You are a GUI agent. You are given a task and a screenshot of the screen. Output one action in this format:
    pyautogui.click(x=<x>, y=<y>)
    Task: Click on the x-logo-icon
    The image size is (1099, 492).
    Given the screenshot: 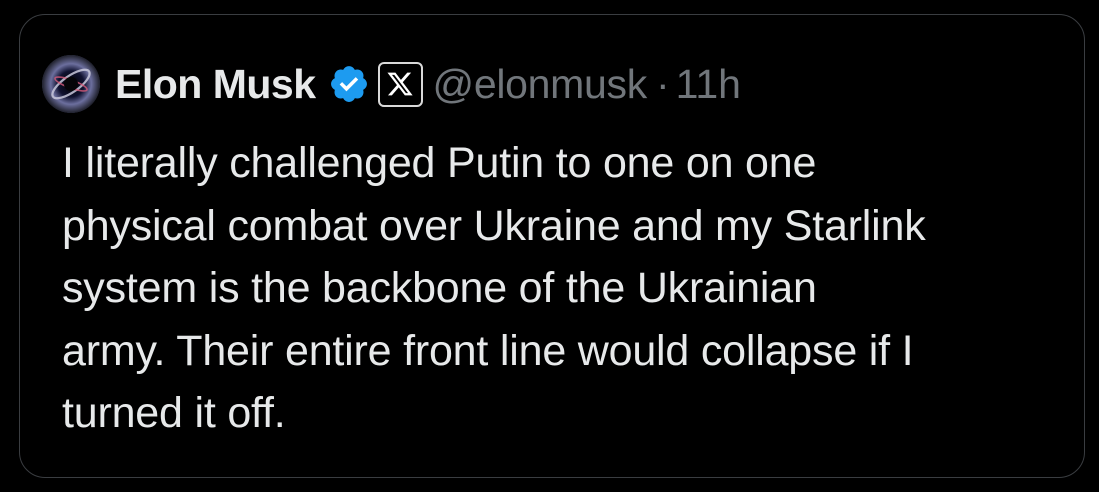 What is the action you would take?
    pyautogui.click(x=400, y=84)
    